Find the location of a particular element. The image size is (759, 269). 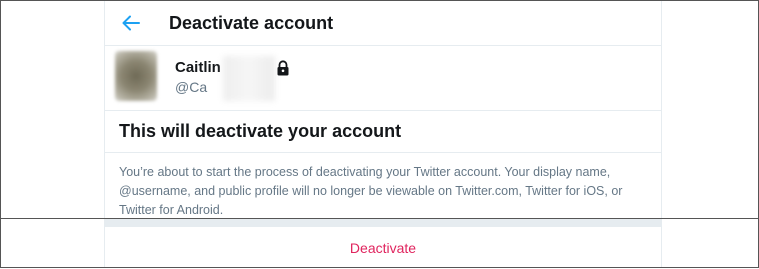

warning-title: This will deactivate your account is located at coordinates (260, 131).